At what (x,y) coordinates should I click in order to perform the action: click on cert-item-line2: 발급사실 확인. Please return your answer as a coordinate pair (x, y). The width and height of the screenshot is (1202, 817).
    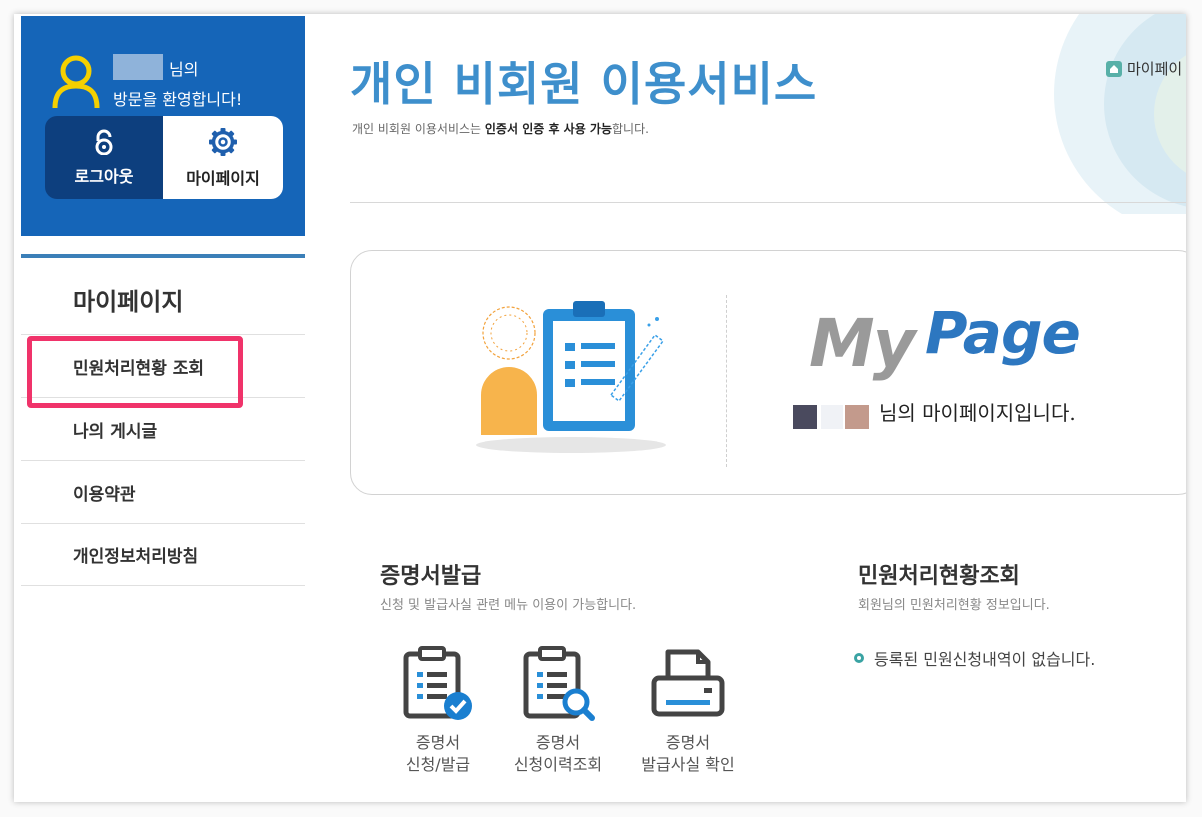
    Looking at the image, I should click on (688, 764).